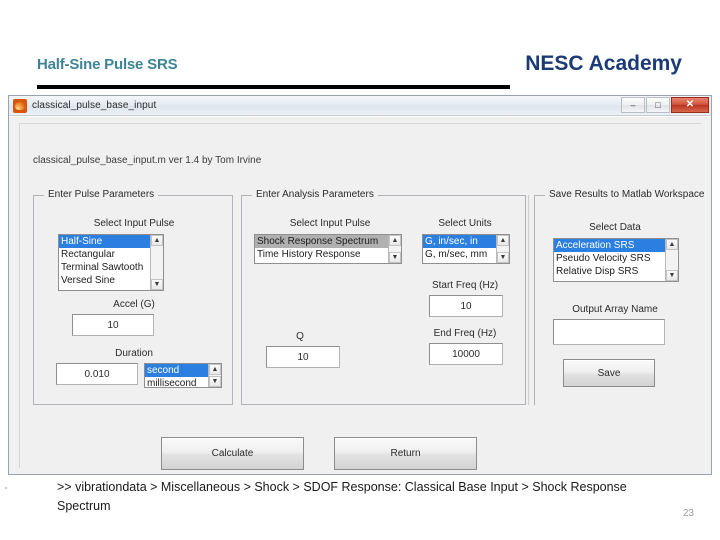 This screenshot has height=540, width=720. Describe the element at coordinates (528, 300) in the screenshot. I see `panel-divider` at that location.